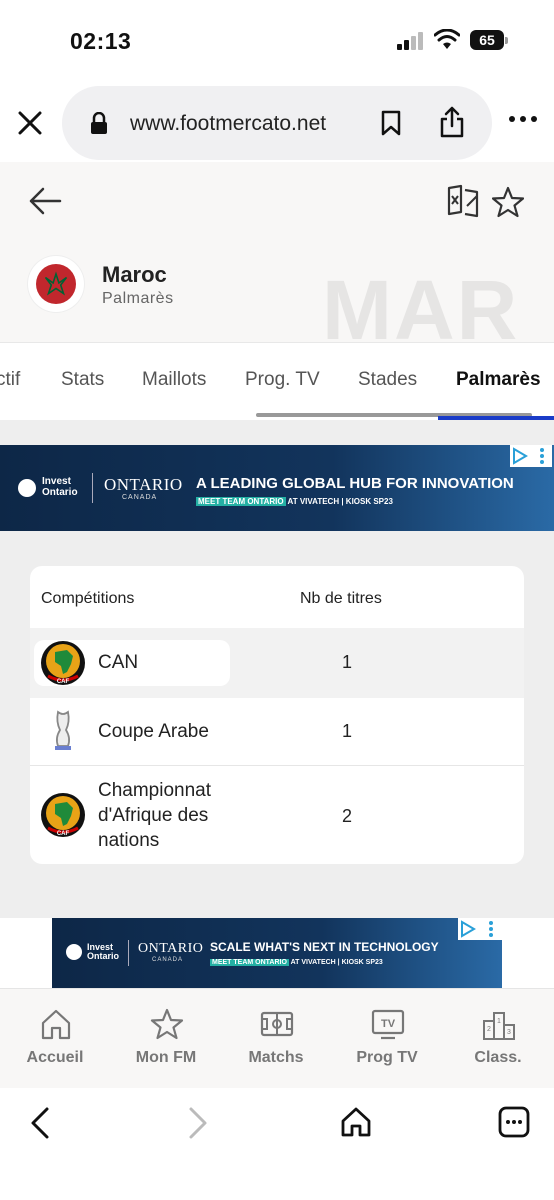  What do you see at coordinates (228, 123) in the screenshot?
I see `url-text: www.footmercato.net` at bounding box center [228, 123].